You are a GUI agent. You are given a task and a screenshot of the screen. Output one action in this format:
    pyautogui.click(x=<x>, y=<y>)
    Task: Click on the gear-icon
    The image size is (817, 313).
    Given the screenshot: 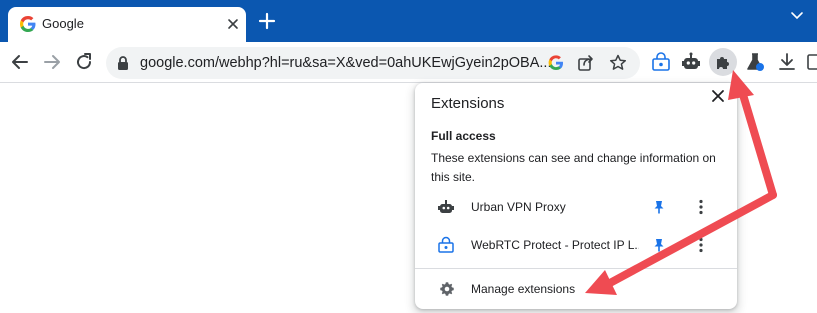 What is the action you would take?
    pyautogui.click(x=447, y=289)
    